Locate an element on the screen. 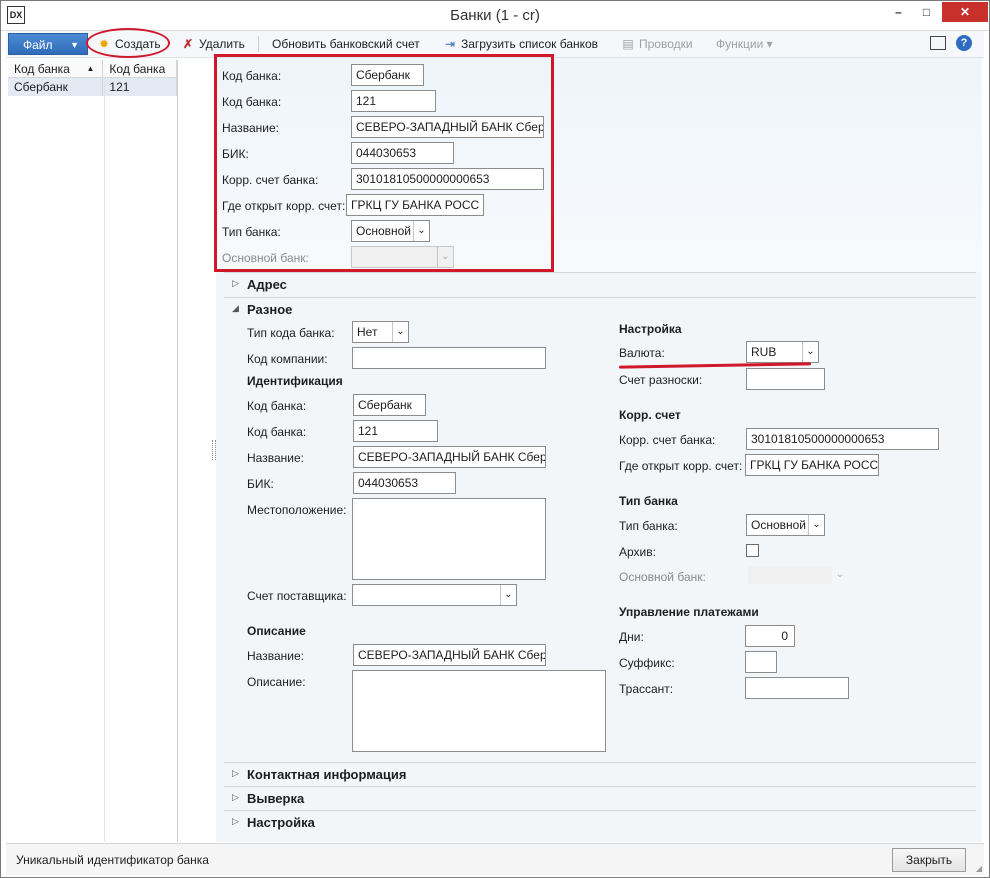 This screenshot has width=990, height=878. field-label: Архив: is located at coordinates (637, 552).